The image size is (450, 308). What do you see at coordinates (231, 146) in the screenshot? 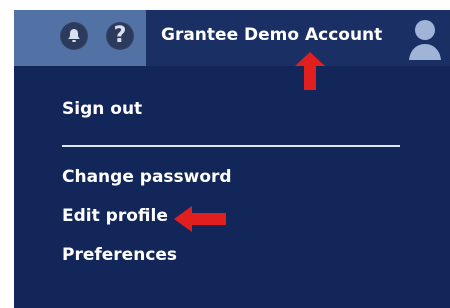
I see `menu-divider` at bounding box center [231, 146].